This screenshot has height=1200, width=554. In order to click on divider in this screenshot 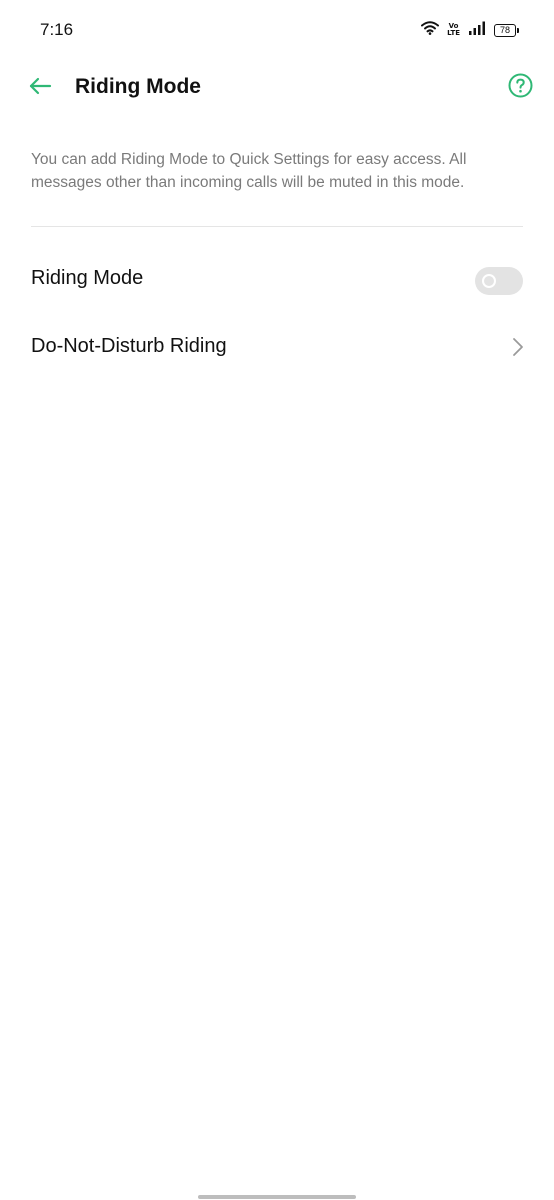, I will do `click(277, 226)`.